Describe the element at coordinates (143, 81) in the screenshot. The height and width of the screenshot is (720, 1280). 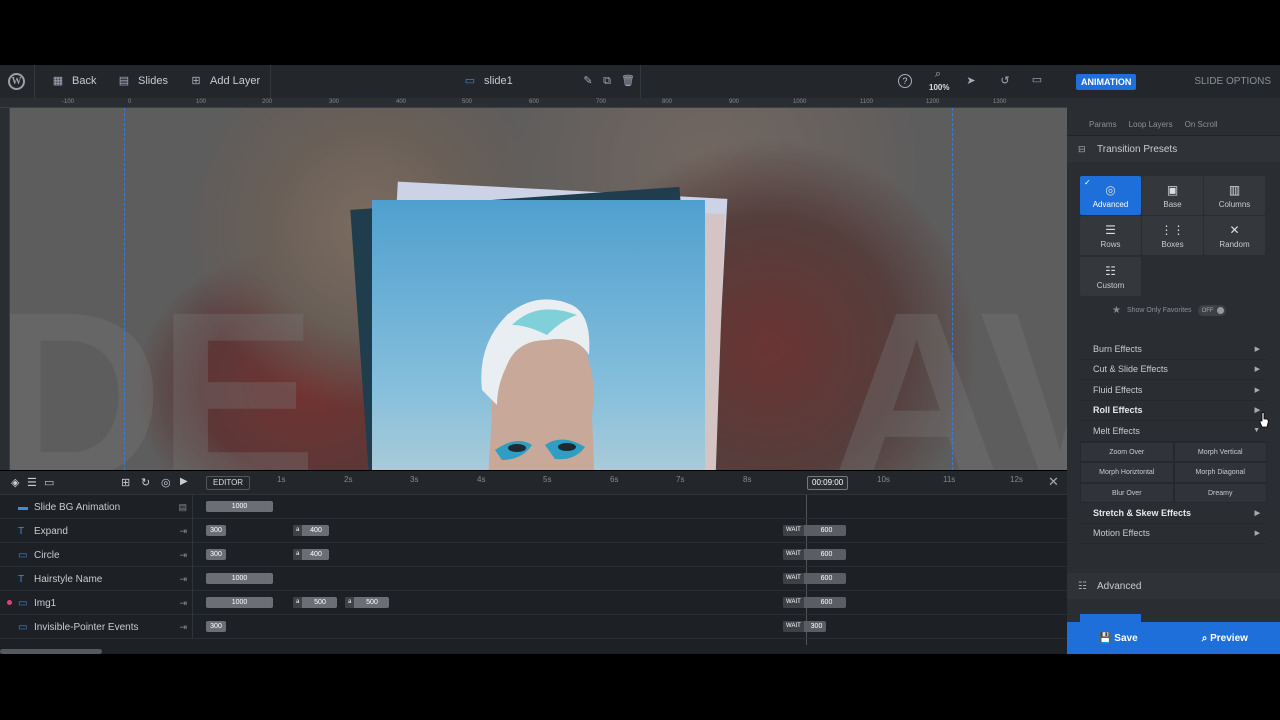
I see `slides-button: ▤ Slides` at that location.